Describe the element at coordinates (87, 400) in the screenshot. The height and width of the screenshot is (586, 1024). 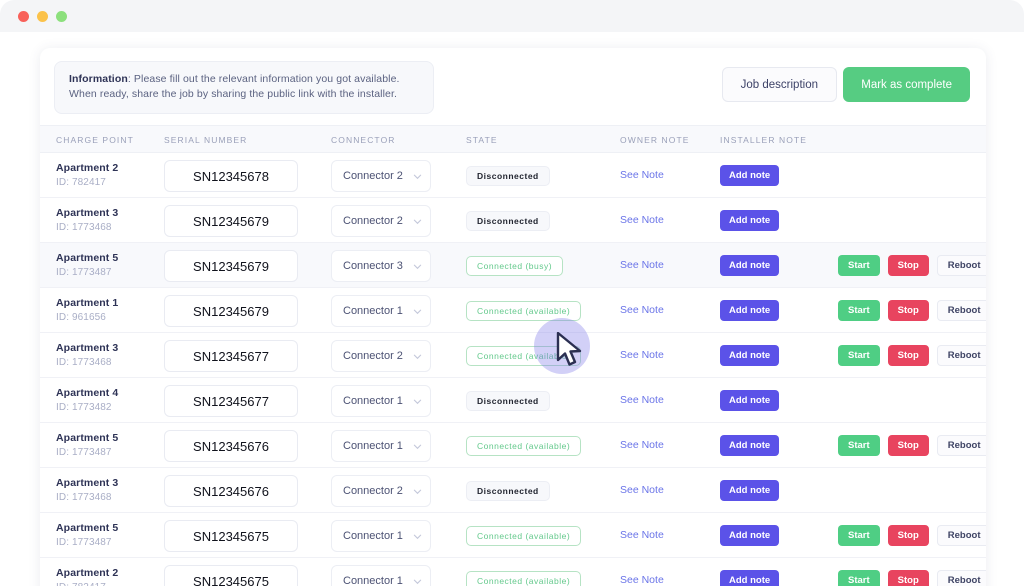
I see `charge-point-cell: Apartment 4 ID: 1773482` at that location.